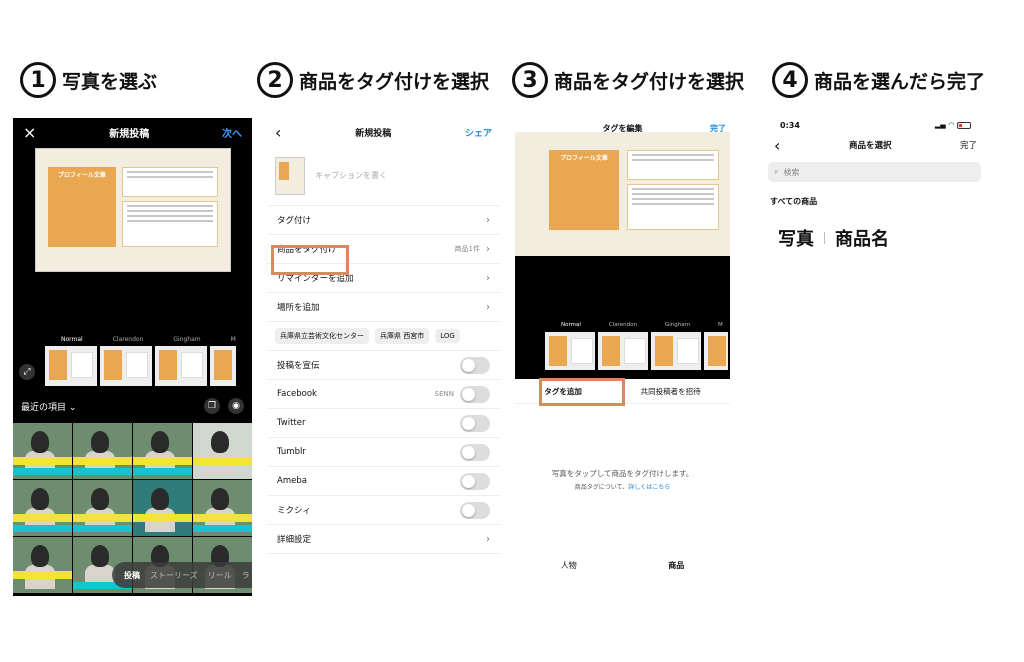 This screenshot has width=1024, height=662. Describe the element at coordinates (298, 308) in the screenshot. I see `row-label: 場所を追加` at that location.